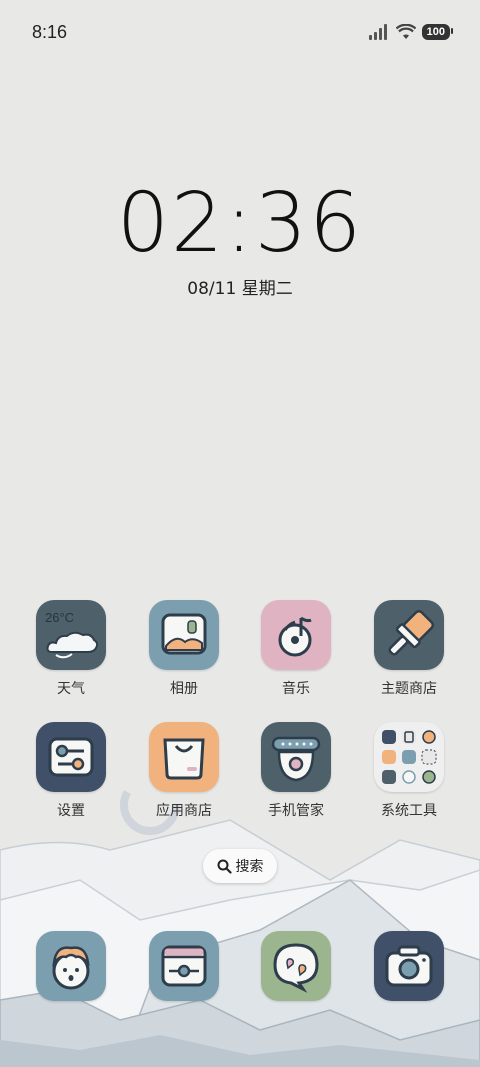 This screenshot has height=1067, width=480. I want to click on dock-messages, so click(296, 966).